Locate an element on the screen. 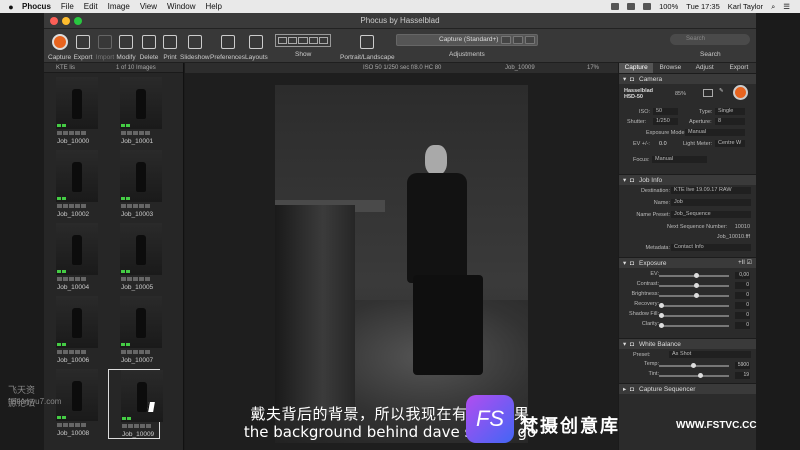 The image size is (800, 450). thumbnail: Job_10006 is located at coordinates (71, 330).